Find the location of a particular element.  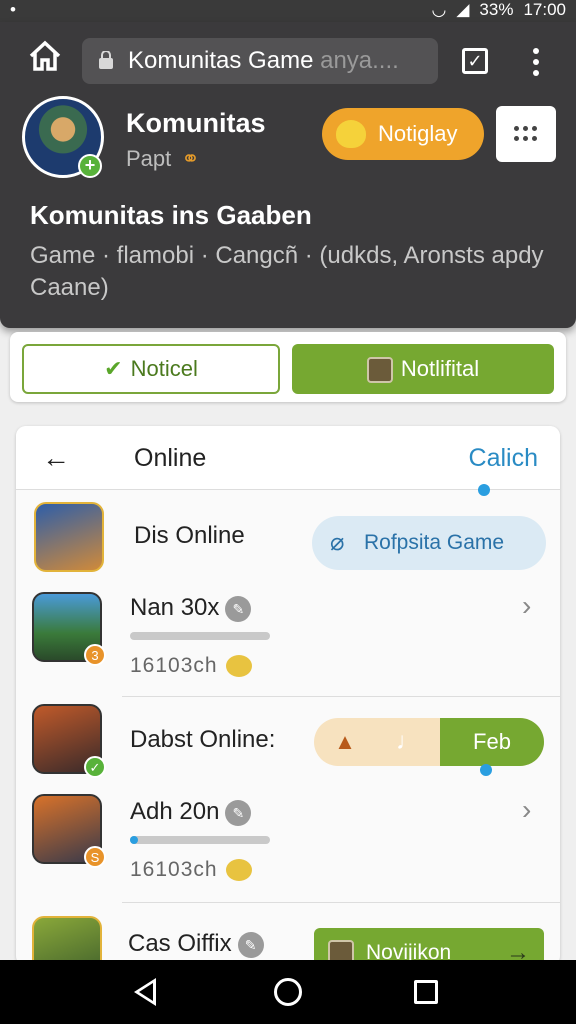

castle-icon is located at coordinates (379, 370).